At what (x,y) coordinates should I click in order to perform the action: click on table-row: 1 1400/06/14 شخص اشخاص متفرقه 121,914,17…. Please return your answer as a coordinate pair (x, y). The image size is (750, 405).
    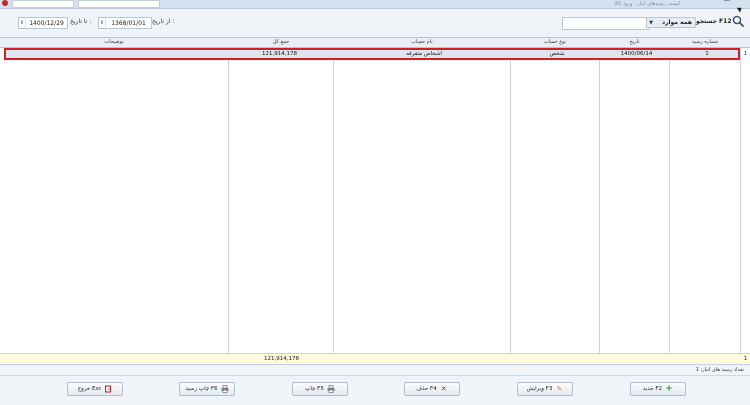
    Looking at the image, I should click on (372, 54).